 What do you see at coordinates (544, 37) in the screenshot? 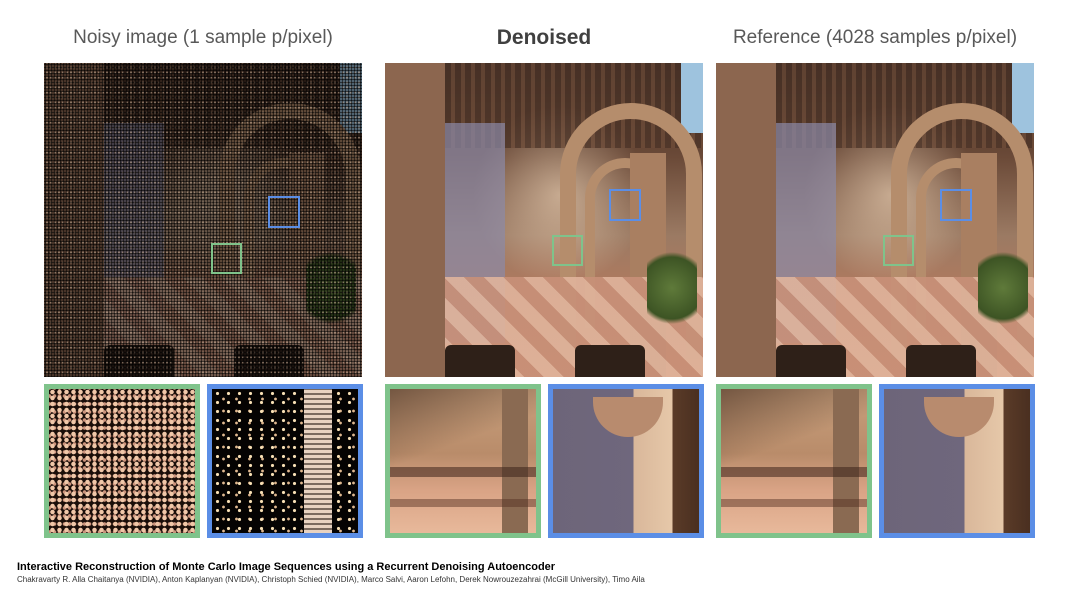
I see `denoised-column-title: Denoised` at bounding box center [544, 37].